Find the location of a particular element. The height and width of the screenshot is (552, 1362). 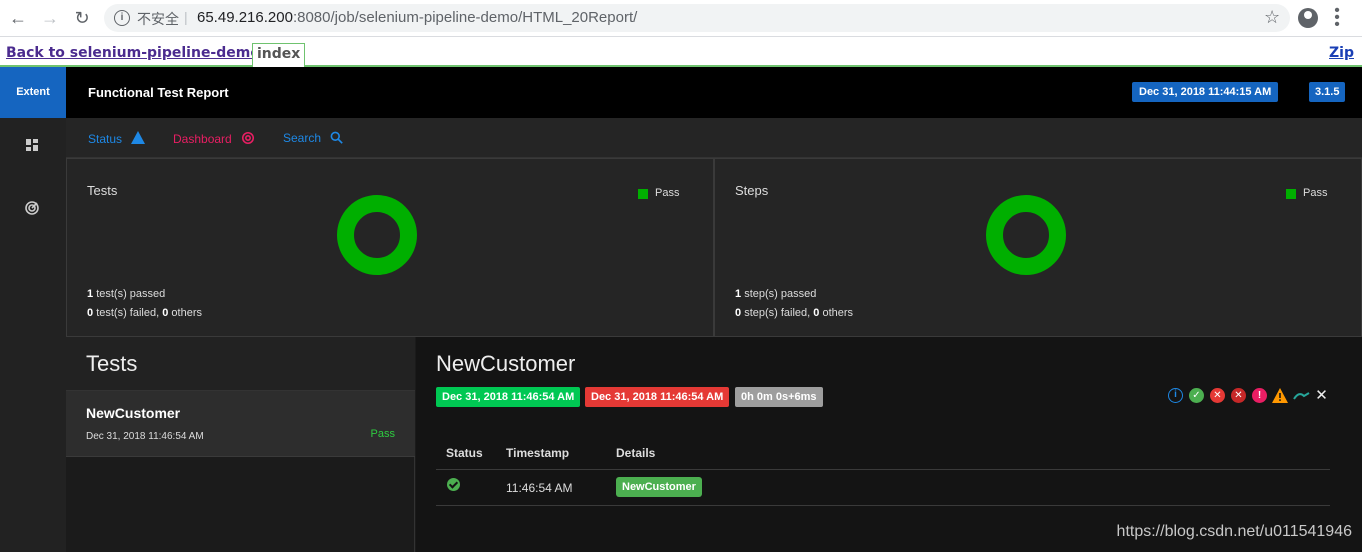

account-icon is located at coordinates (1308, 18).